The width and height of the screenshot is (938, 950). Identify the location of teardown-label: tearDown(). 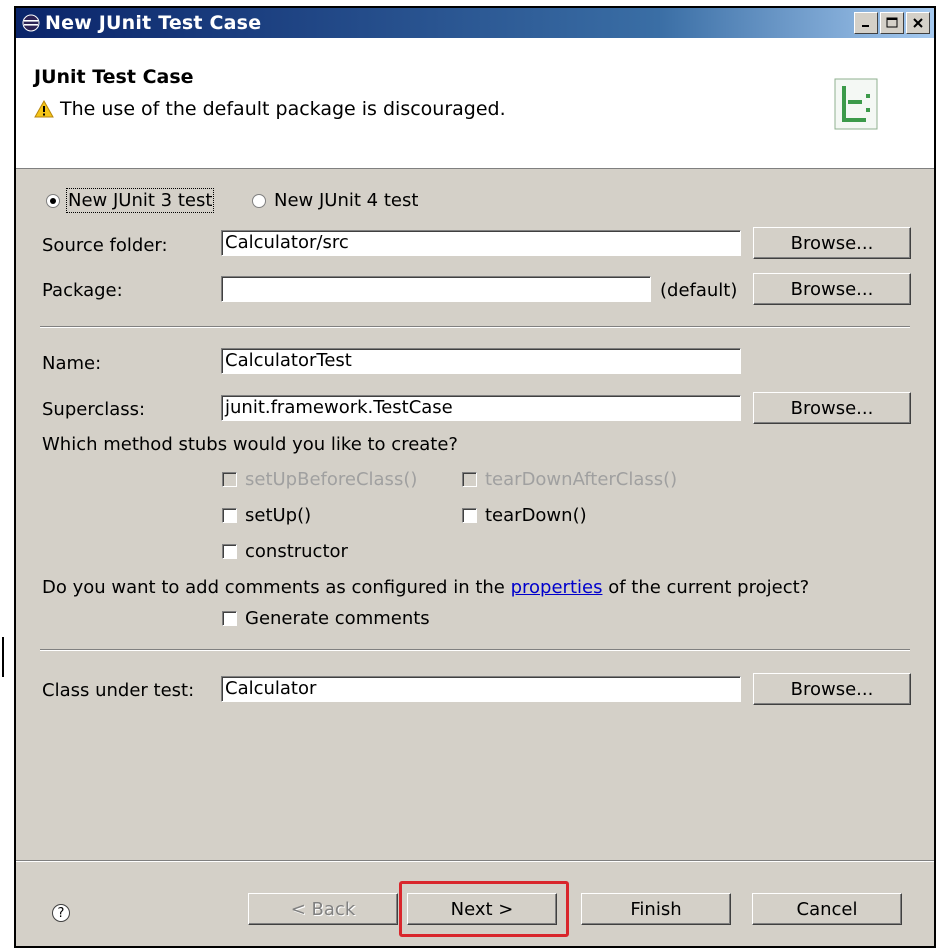
(536, 515).